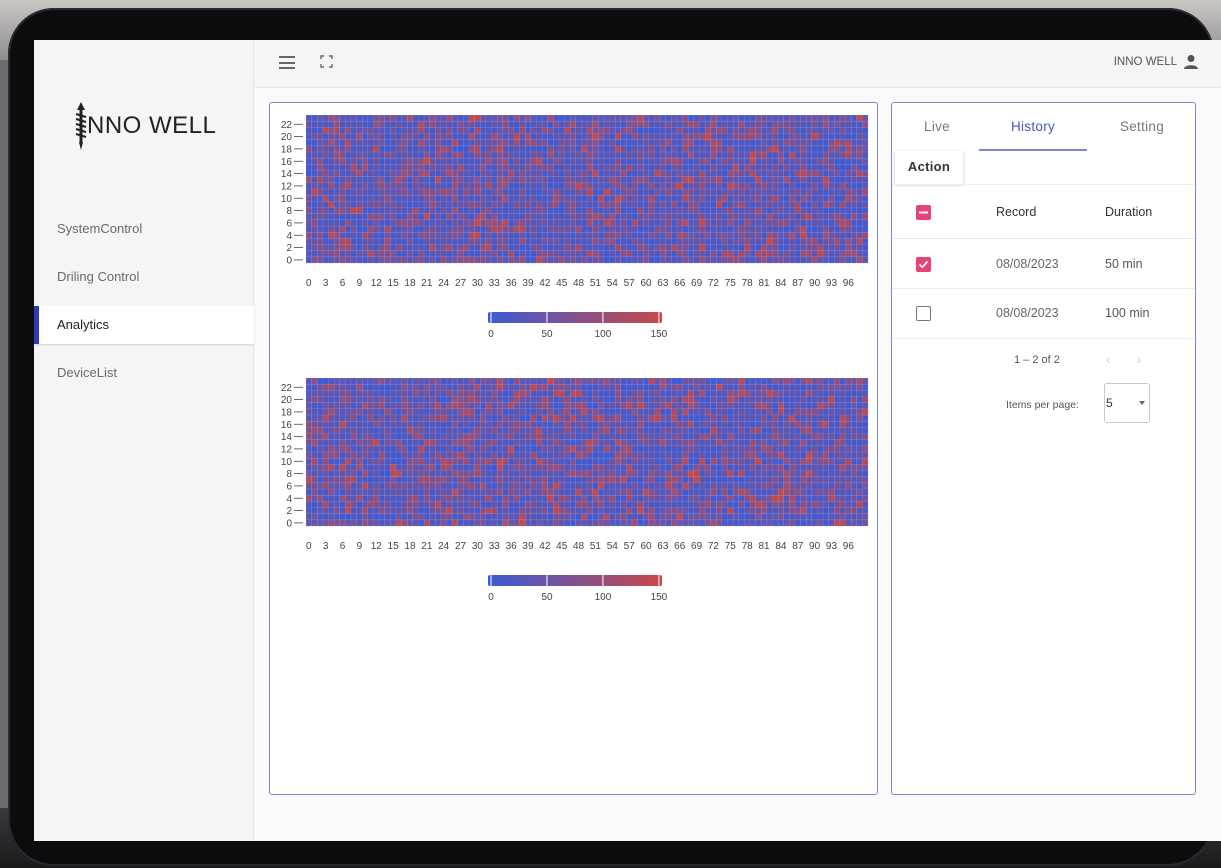 Image resolution: width=1221 pixels, height=868 pixels. I want to click on table-row: 08/08/2023 100 min, so click(1043, 314).